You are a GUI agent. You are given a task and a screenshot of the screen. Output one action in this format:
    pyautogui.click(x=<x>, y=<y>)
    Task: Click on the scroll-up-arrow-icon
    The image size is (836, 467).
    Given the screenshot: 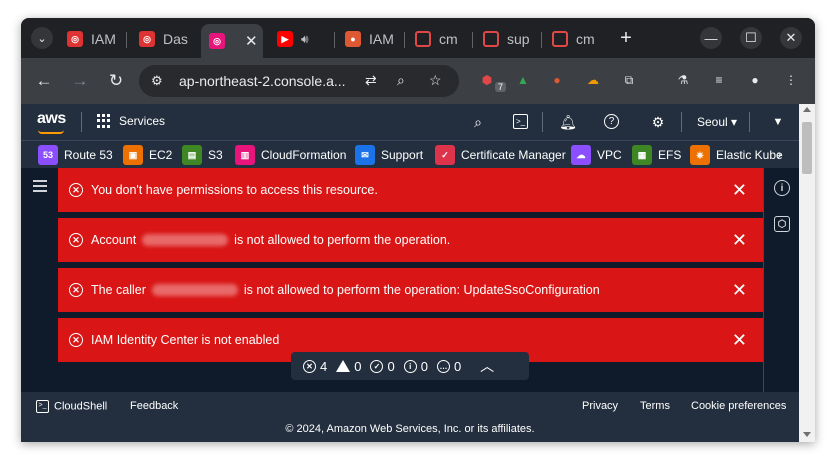 What is the action you would take?
    pyautogui.click(x=807, y=109)
    